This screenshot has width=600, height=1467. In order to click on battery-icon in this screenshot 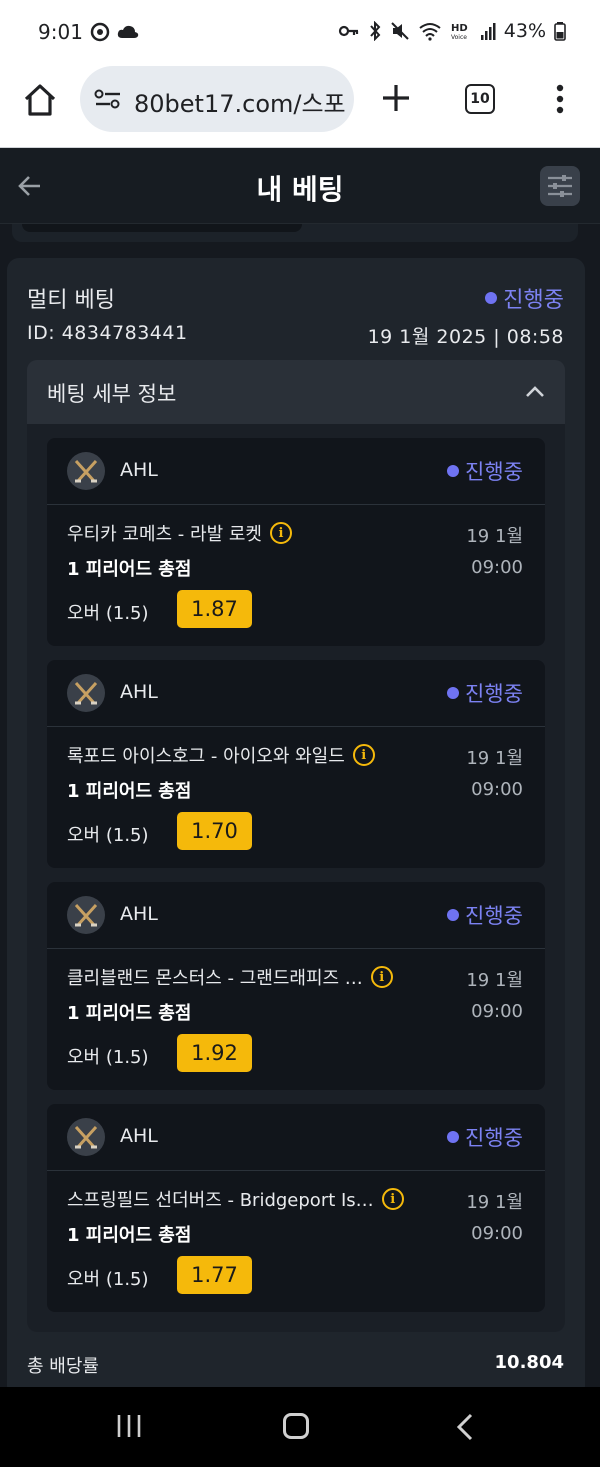, I will do `click(560, 31)`.